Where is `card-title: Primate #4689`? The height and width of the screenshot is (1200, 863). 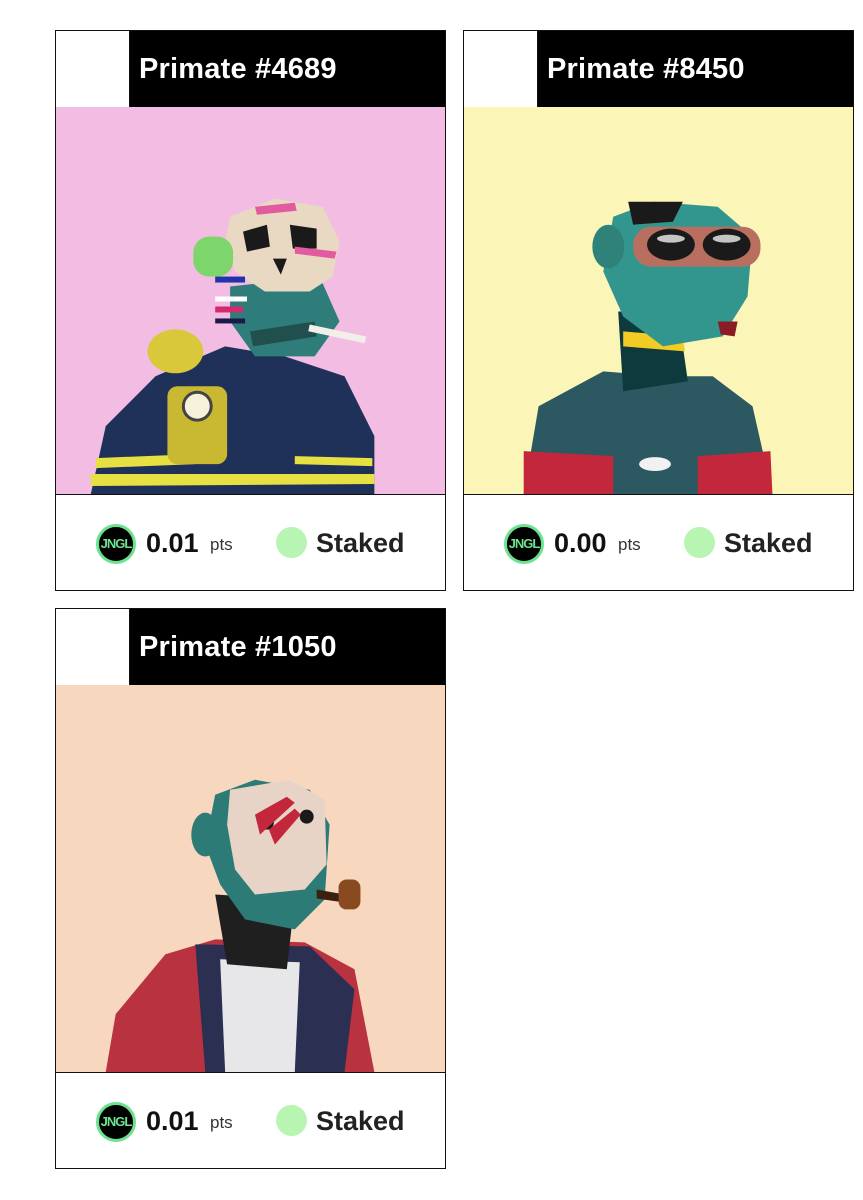 card-title: Primate #4689 is located at coordinates (287, 69).